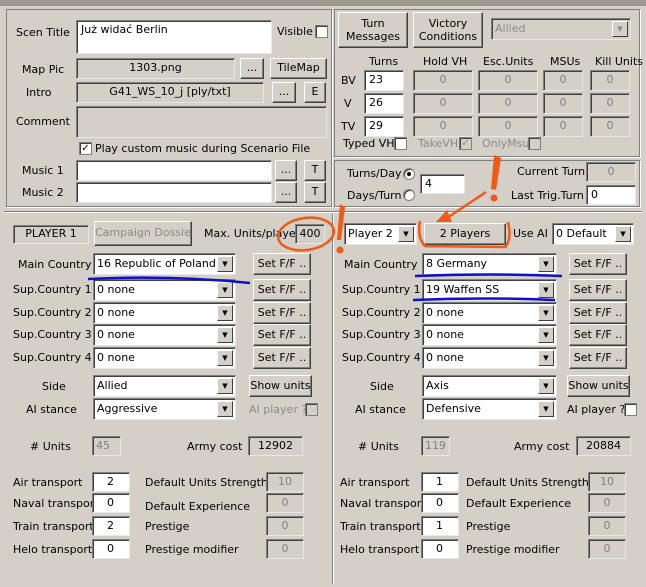  I want to click on annotation-exclamation-right-dot, so click(494, 198).